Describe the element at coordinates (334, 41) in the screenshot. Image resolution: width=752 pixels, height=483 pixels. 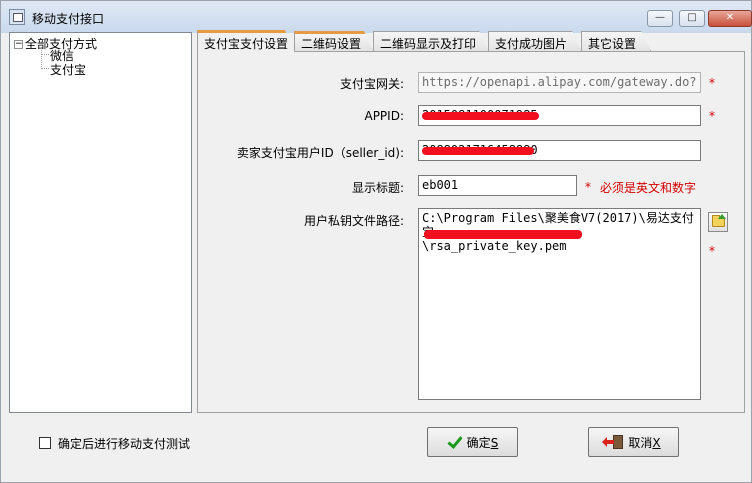
I see `tab-qrcode-settings: 二维码设置` at that location.